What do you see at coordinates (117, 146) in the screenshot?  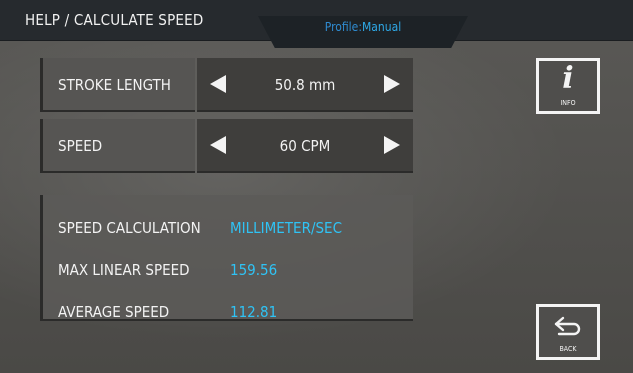 I see `speed-label-box: SPEED` at bounding box center [117, 146].